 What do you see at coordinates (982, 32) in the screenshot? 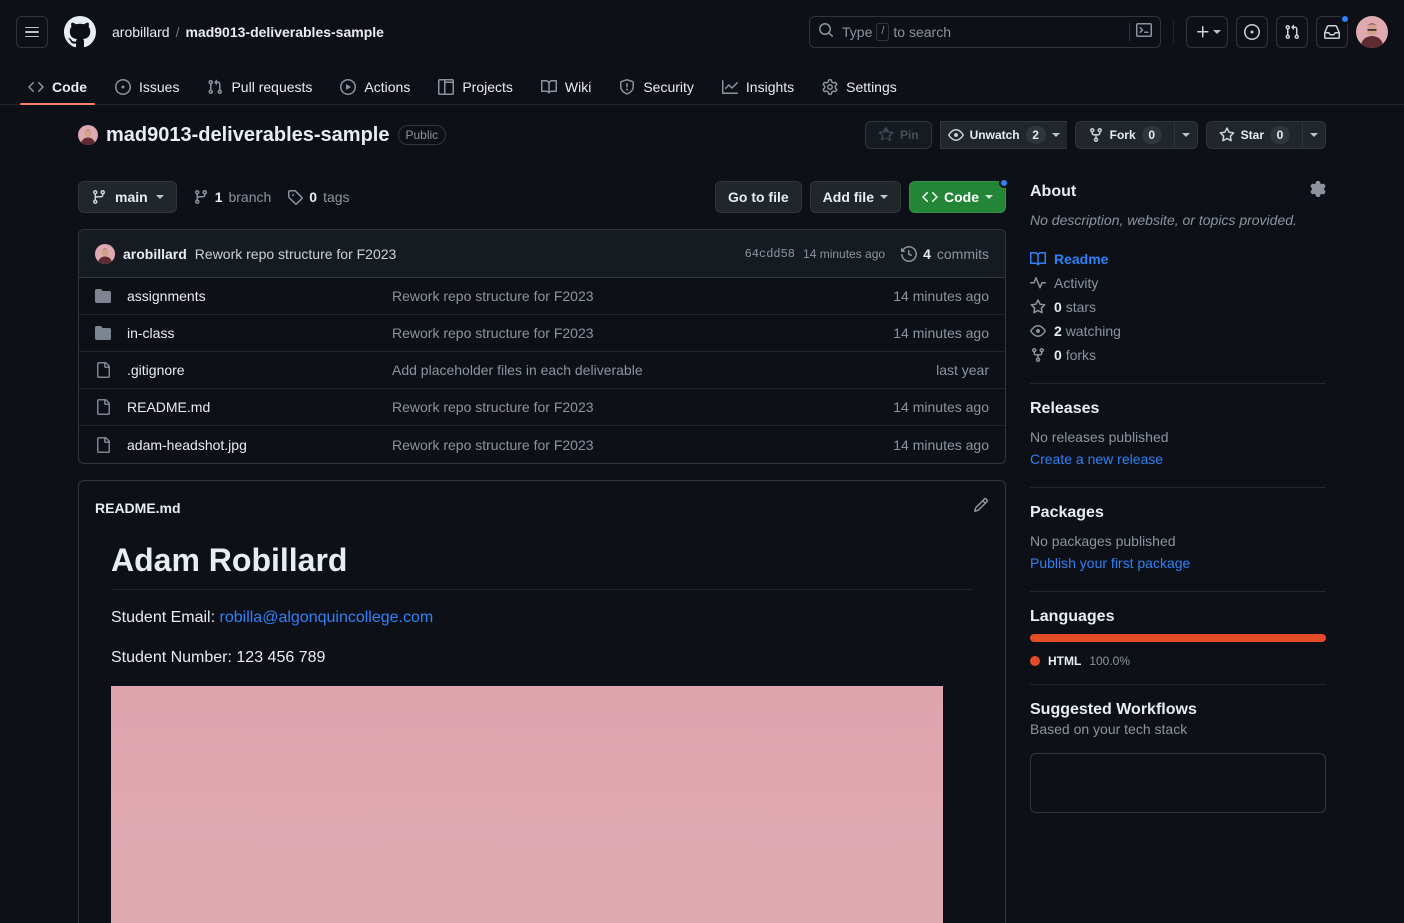
I see `search-placeholder: Type / to search` at bounding box center [982, 32].